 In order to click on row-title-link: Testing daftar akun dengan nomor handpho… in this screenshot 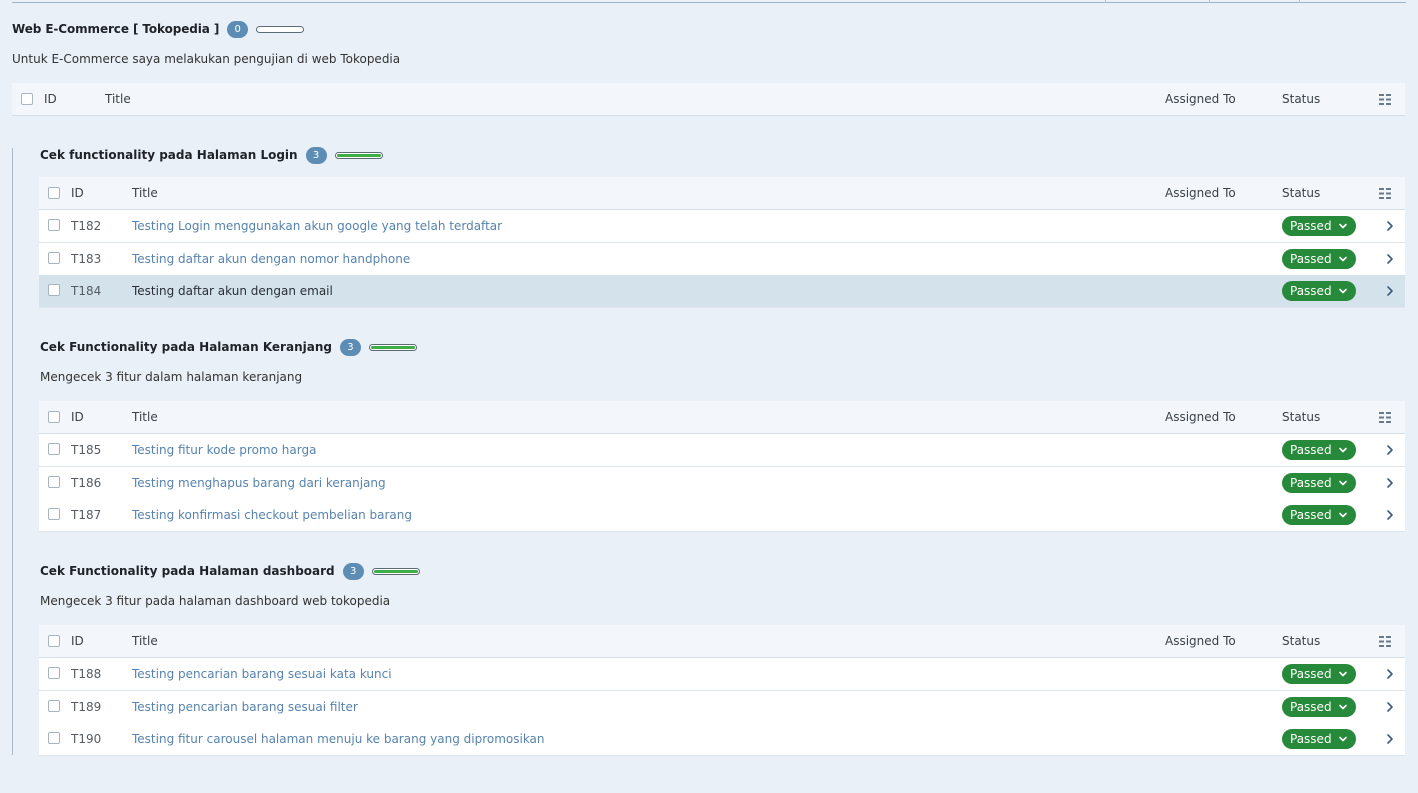, I will do `click(271, 259)`.